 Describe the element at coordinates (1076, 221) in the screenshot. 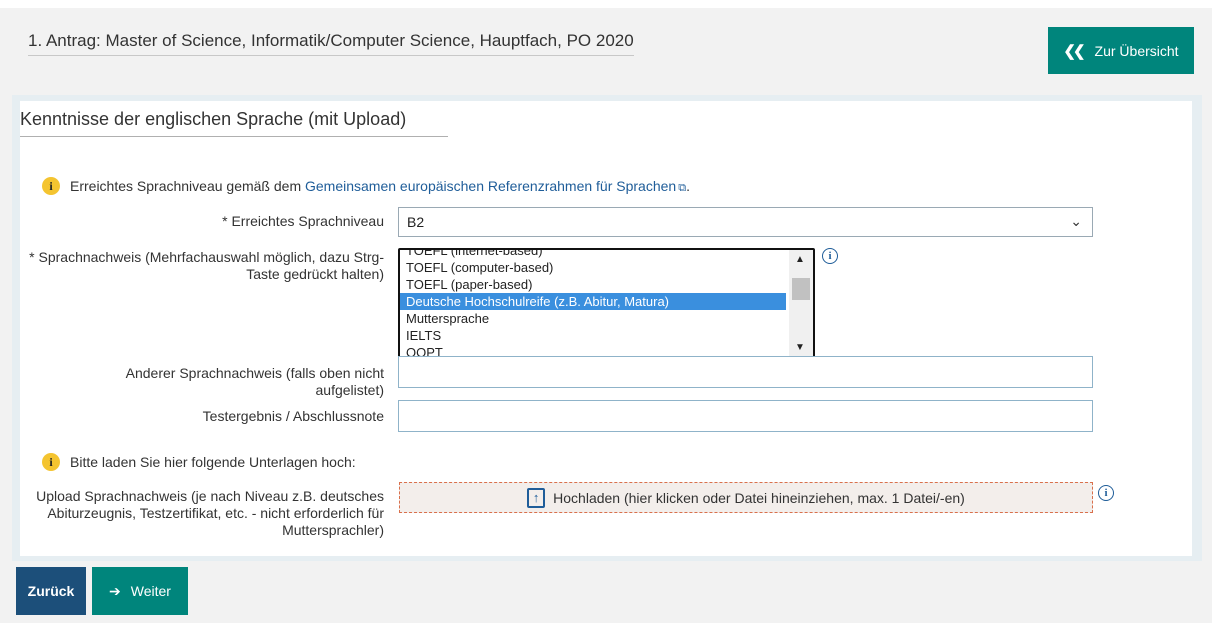

I see `chevron-down-icon: ⌄` at that location.